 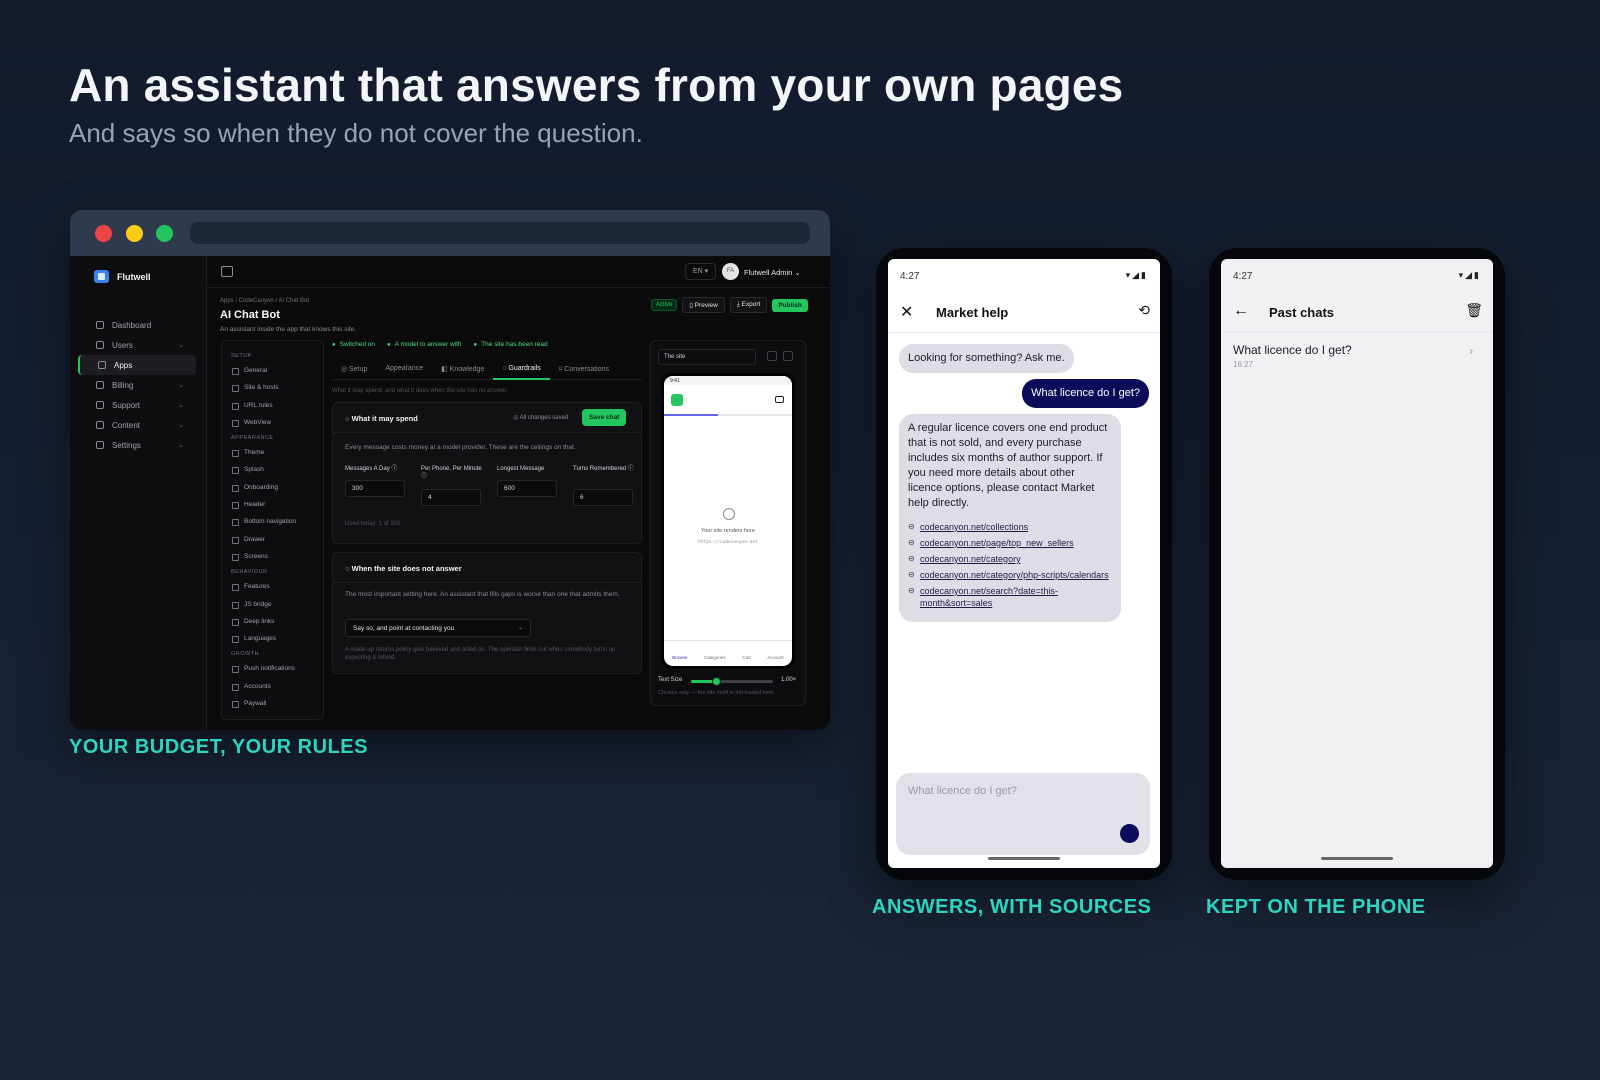 I want to click on close-icon: ✕, so click(x=906, y=312).